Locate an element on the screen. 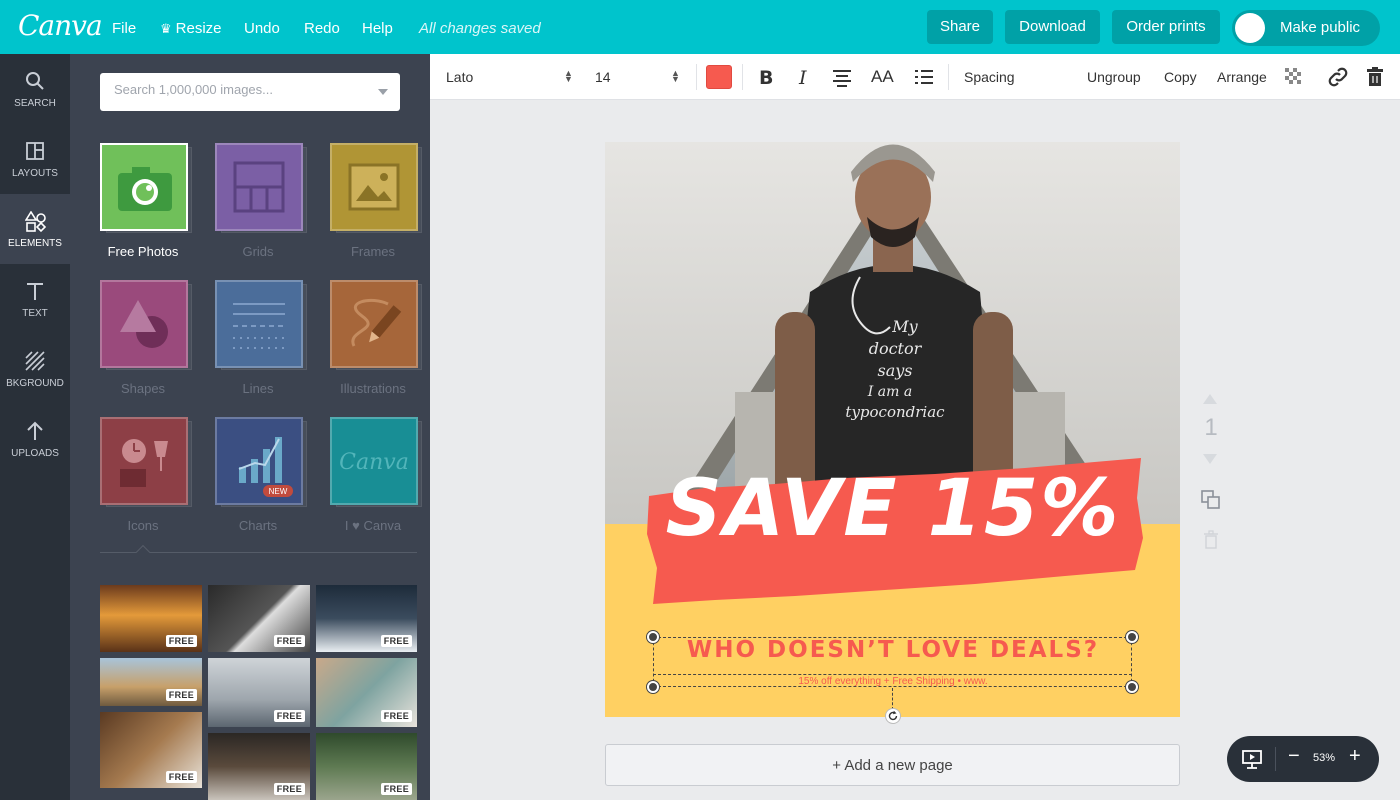 The height and width of the screenshot is (800, 1400). zoom-out-button: − is located at coordinates (1294, 756).